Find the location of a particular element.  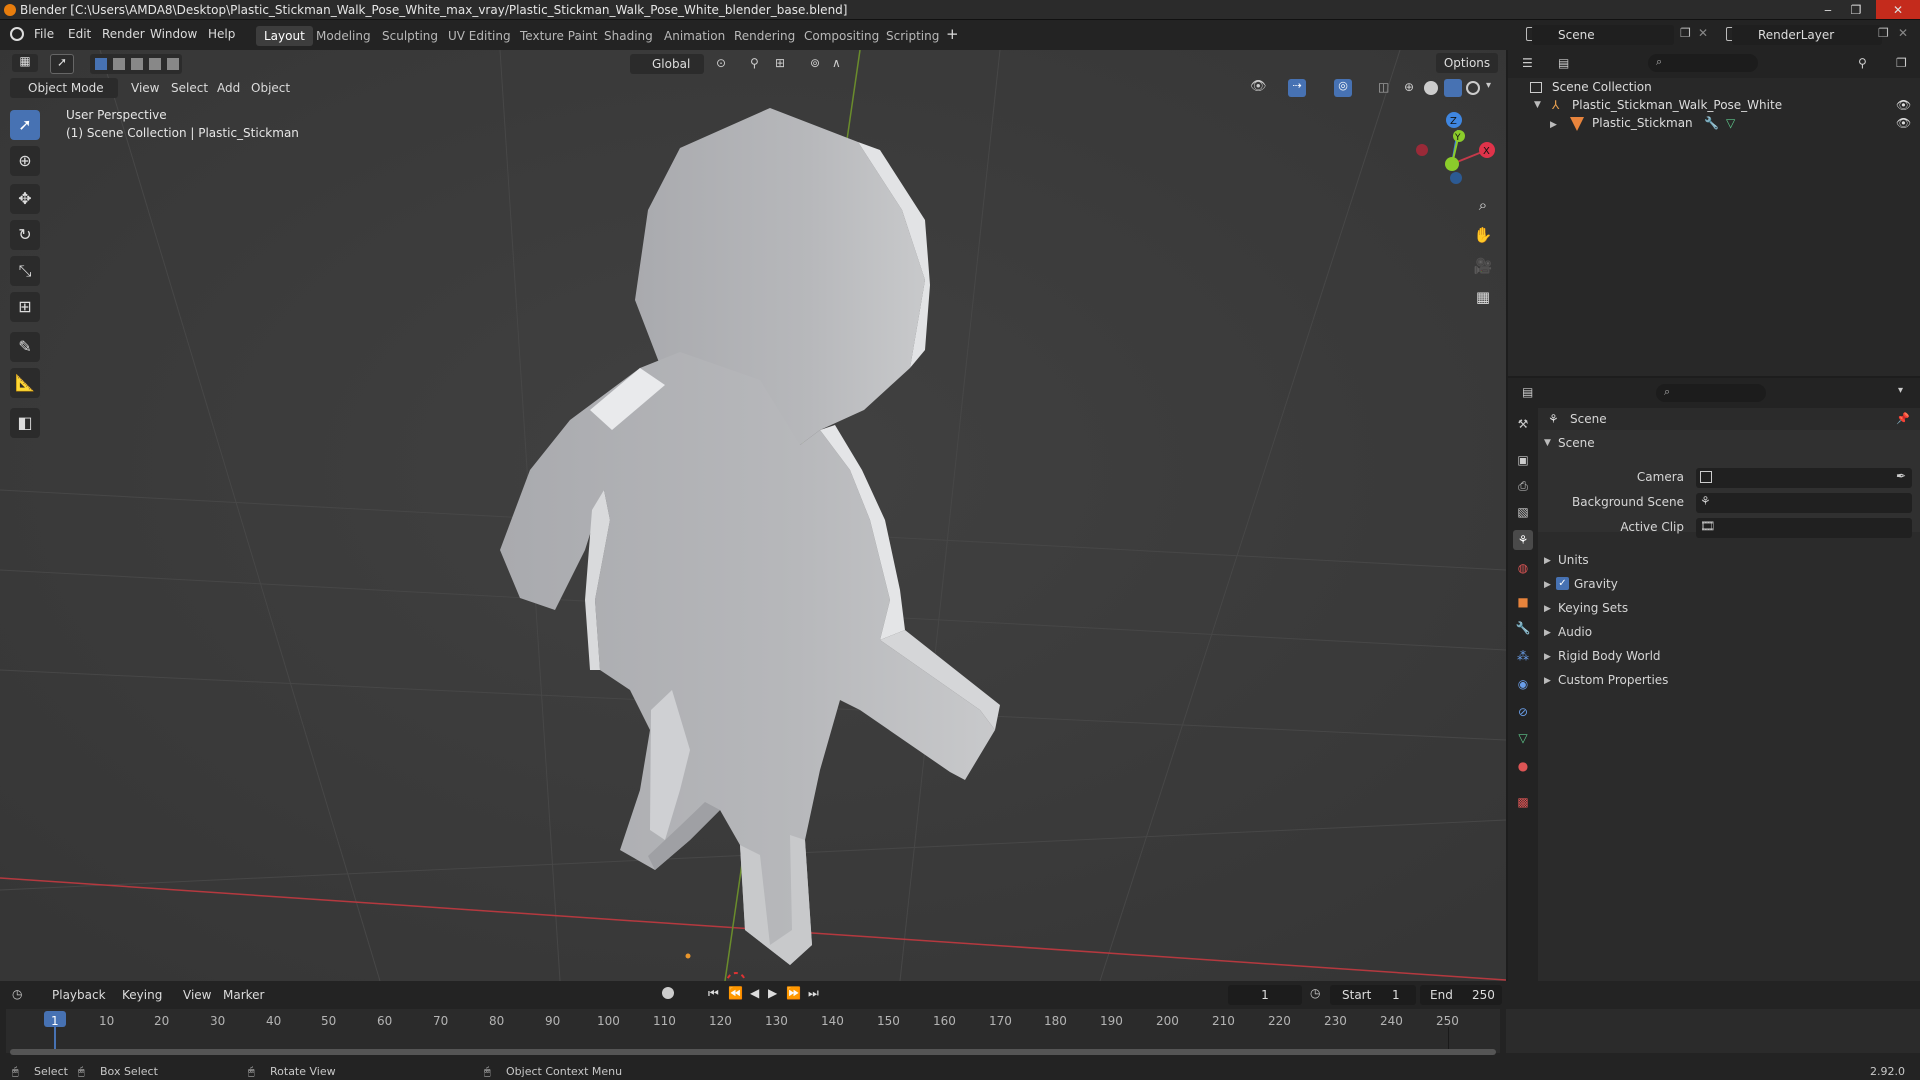

scene-selector: Scene is located at coordinates (1603, 35).